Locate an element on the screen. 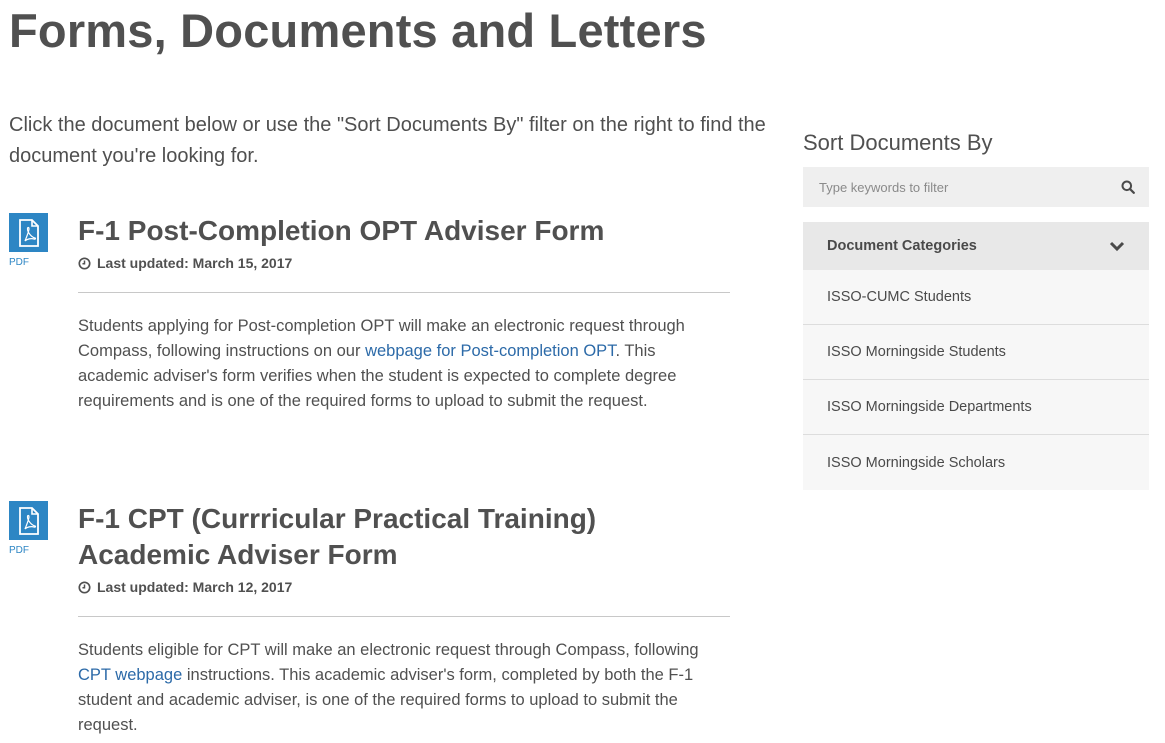 The image size is (1165, 743). page-title: Forms, Documents and Letters is located at coordinates (358, 30).